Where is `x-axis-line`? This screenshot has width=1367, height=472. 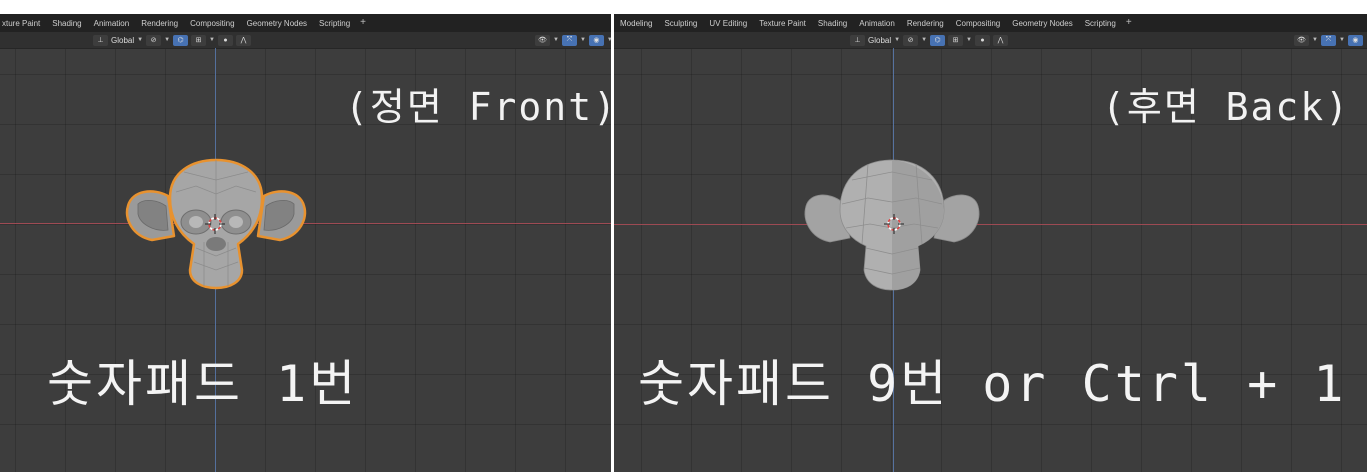
x-axis-line is located at coordinates (990, 224).